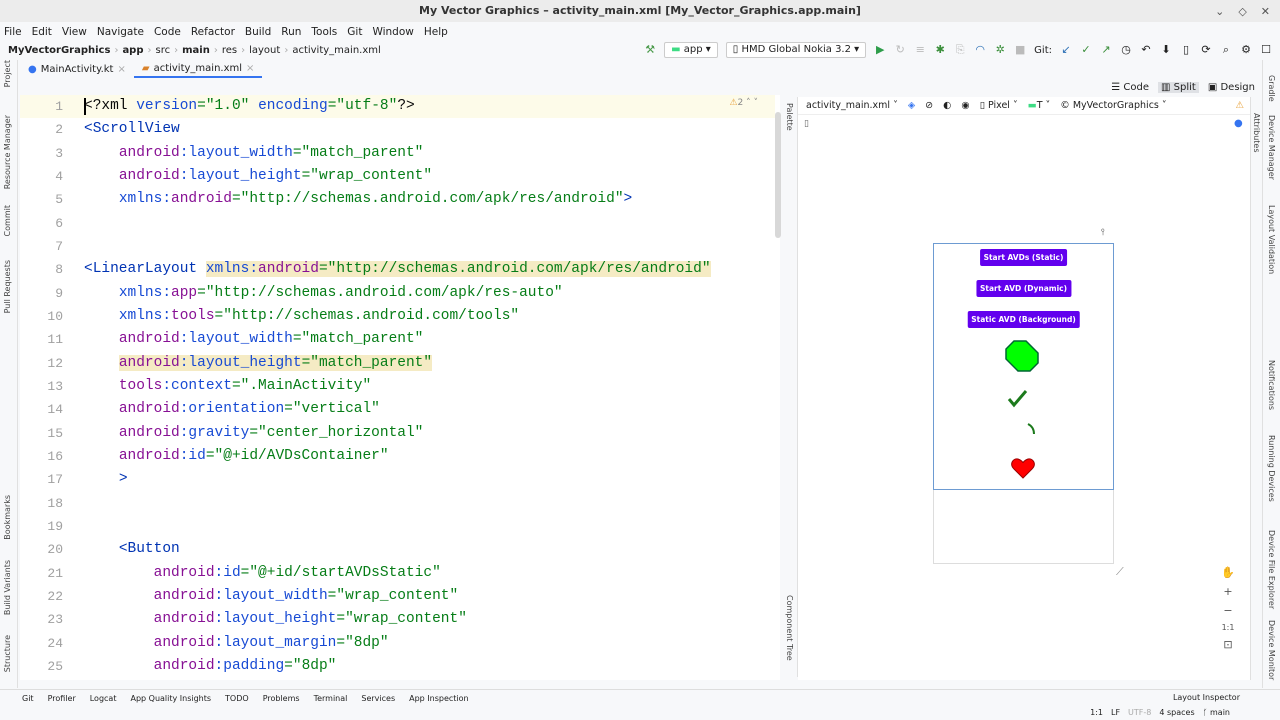 Image resolution: width=1280 pixels, height=720 pixels. What do you see at coordinates (1106, 50) in the screenshot?
I see `git-push-icon: ↗` at bounding box center [1106, 50].